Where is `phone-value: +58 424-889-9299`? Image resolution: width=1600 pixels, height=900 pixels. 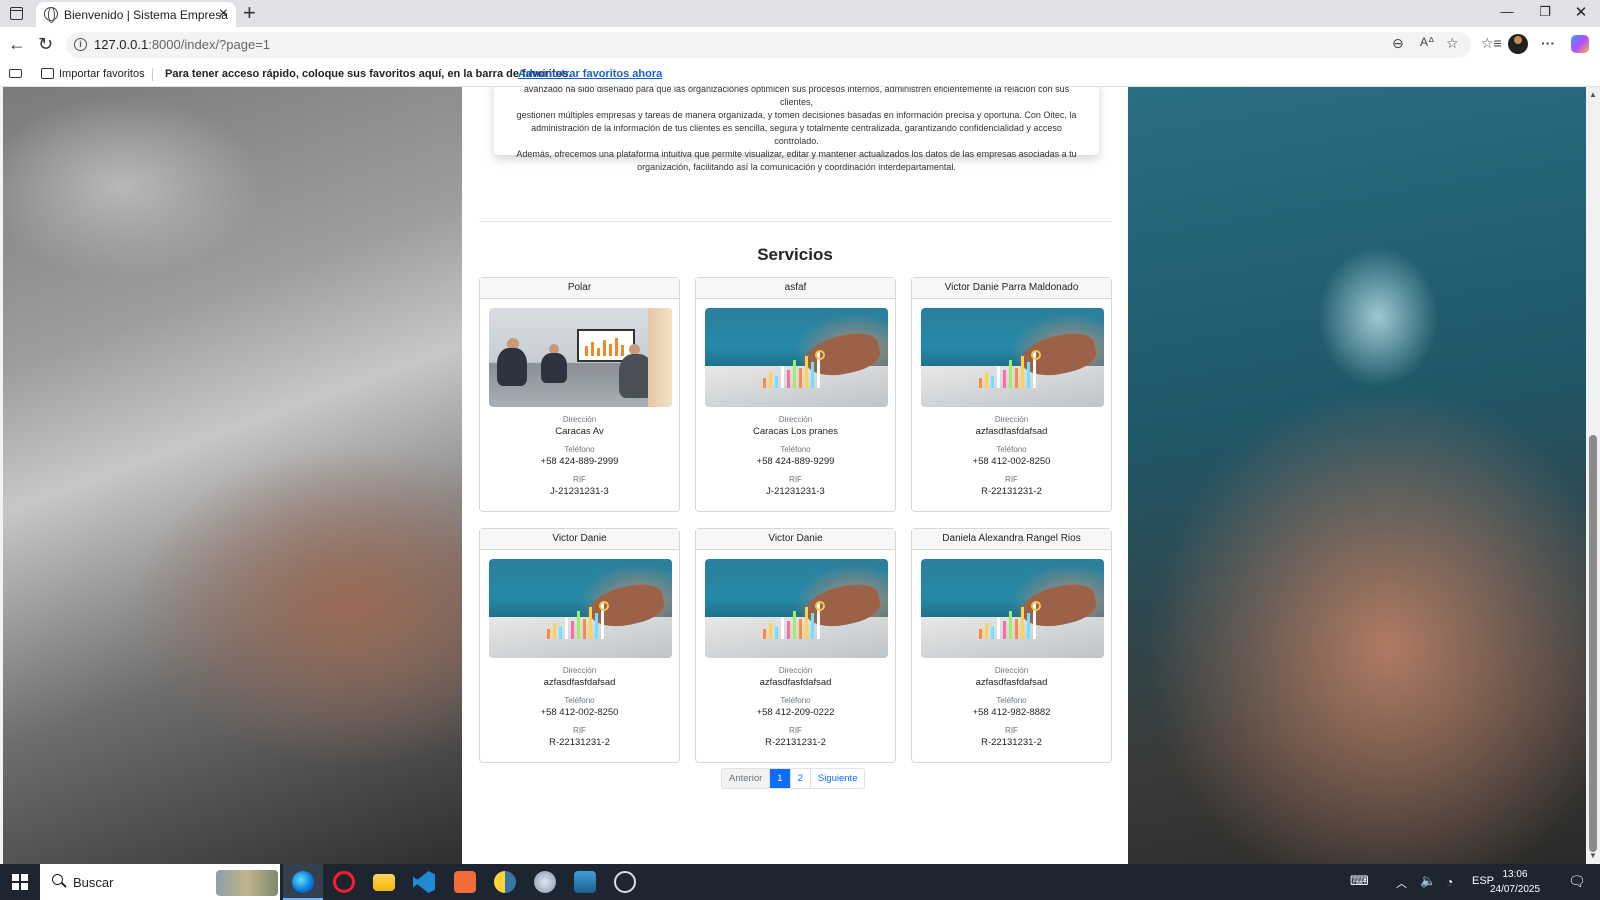
phone-value: +58 424-889-9299 is located at coordinates (795, 461).